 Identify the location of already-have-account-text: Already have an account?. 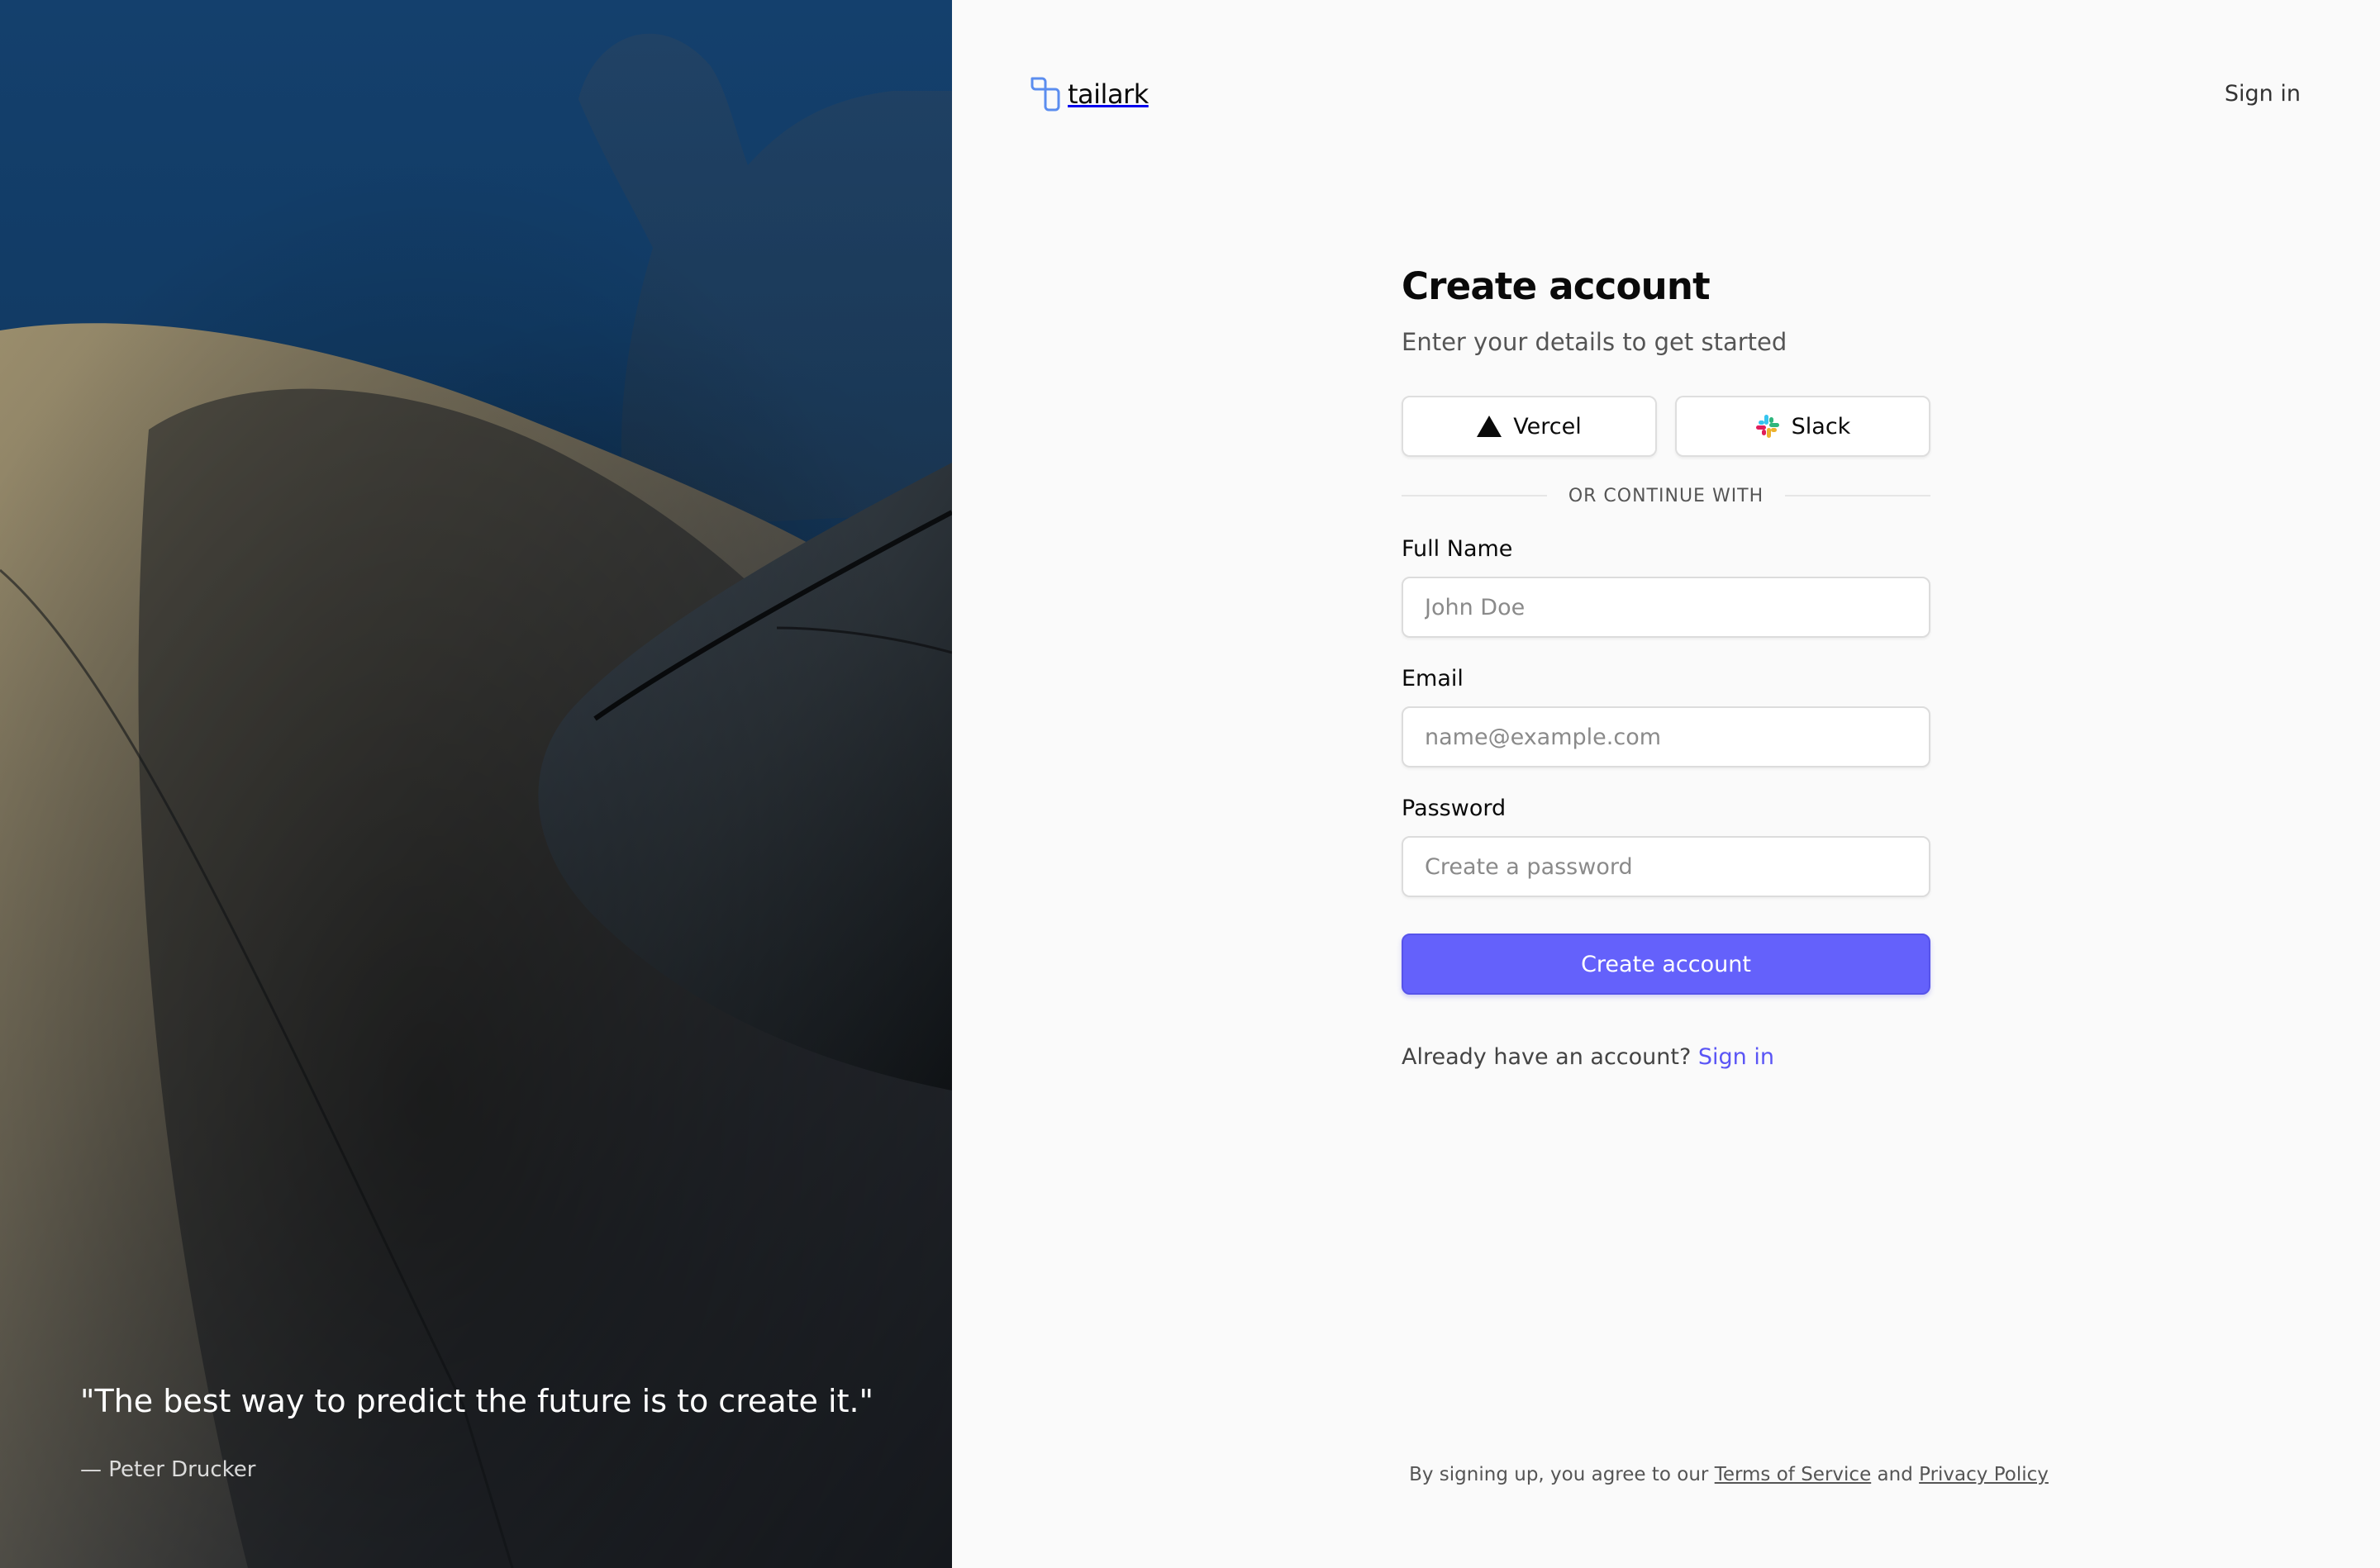
(1547, 1057).